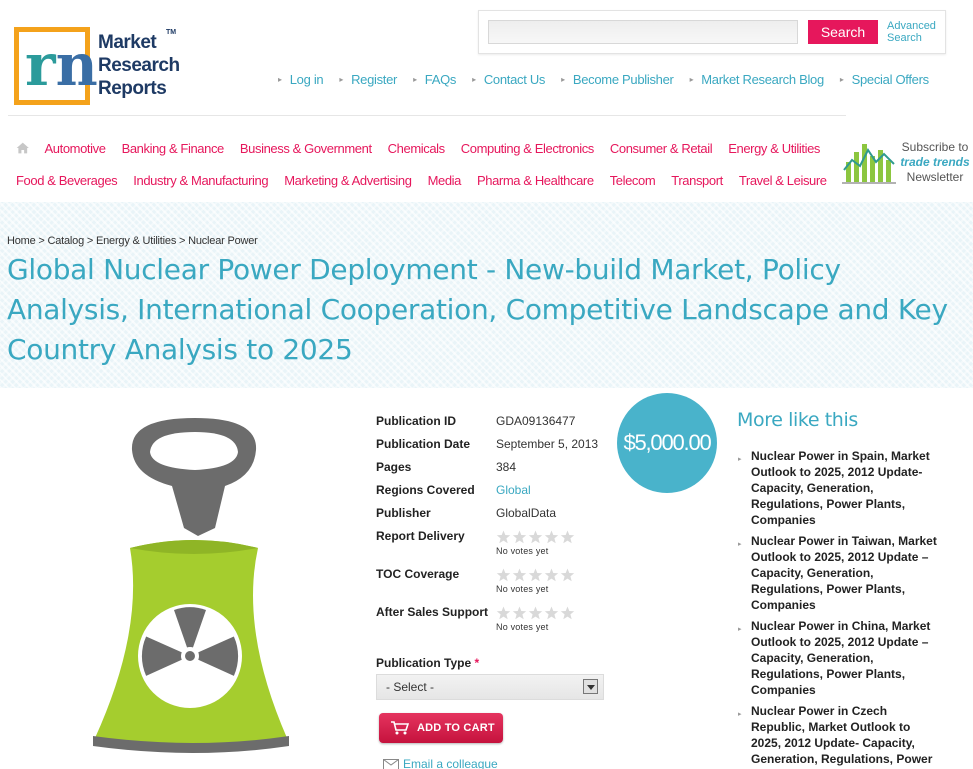 This screenshot has width=973, height=769. Describe the element at coordinates (67, 180) in the screenshot. I see `category-link: Food & Beverages` at that location.